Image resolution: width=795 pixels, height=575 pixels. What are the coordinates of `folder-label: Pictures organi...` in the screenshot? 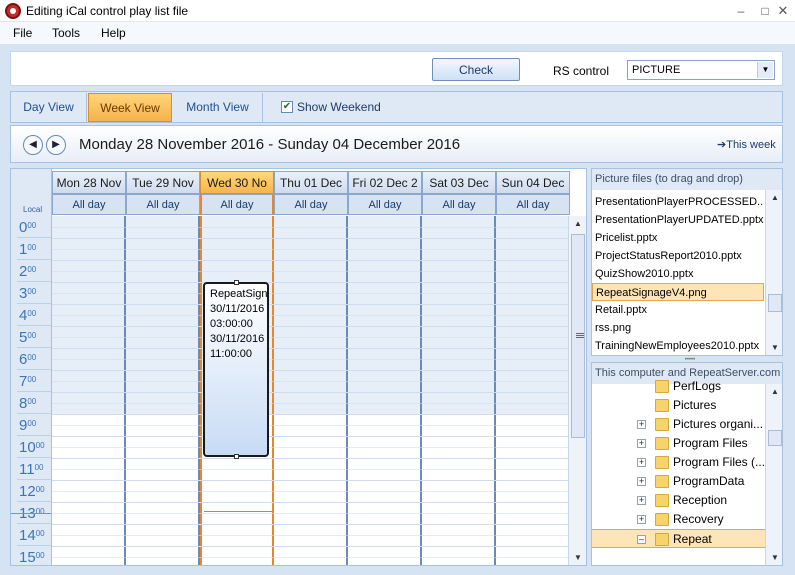 It's located at (718, 424).